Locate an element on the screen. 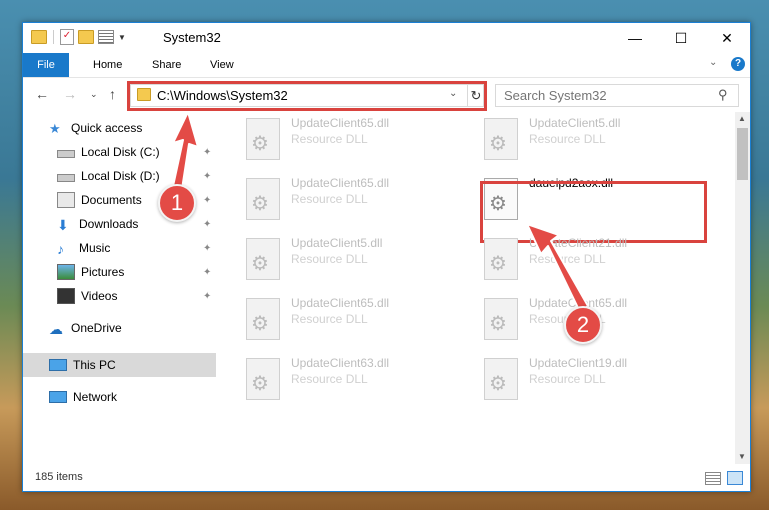 This screenshot has width=769, height=510. videos-icon is located at coordinates (66, 296).